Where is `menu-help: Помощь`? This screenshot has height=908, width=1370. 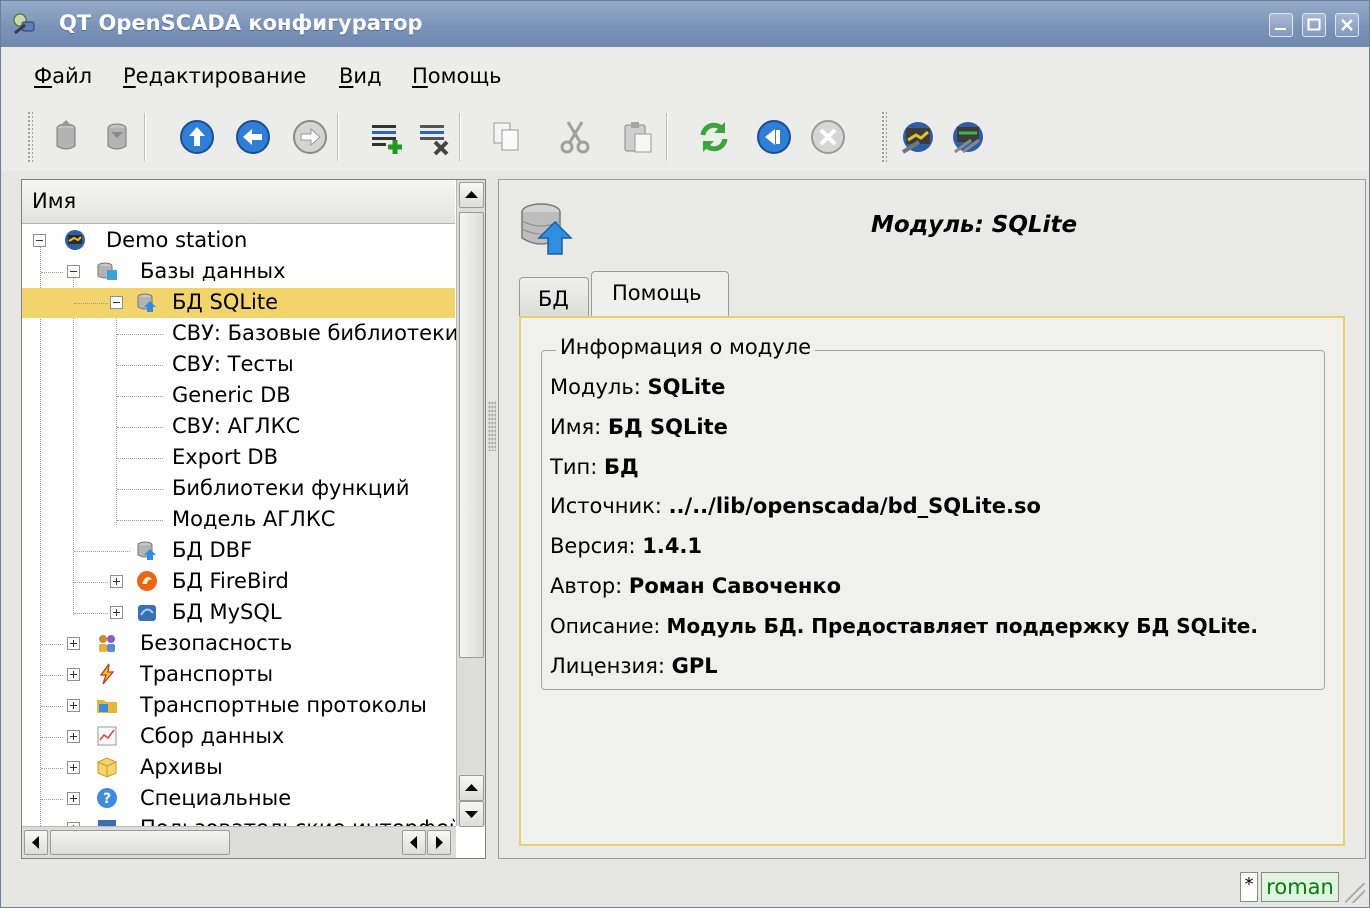
menu-help: Помощь is located at coordinates (457, 76).